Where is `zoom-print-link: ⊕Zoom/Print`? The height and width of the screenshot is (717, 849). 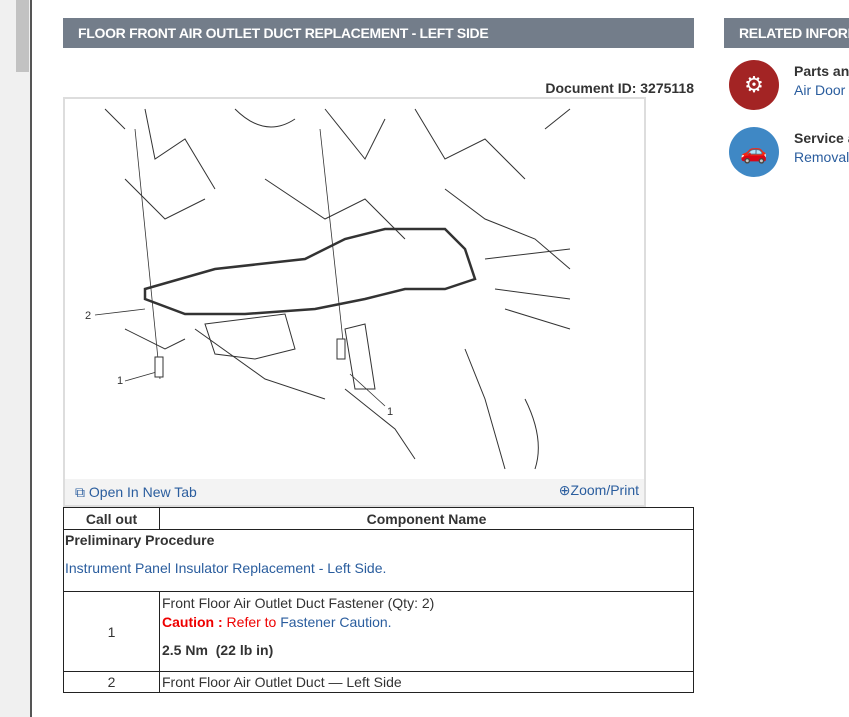
zoom-print-link: ⊕Zoom/Print is located at coordinates (599, 490).